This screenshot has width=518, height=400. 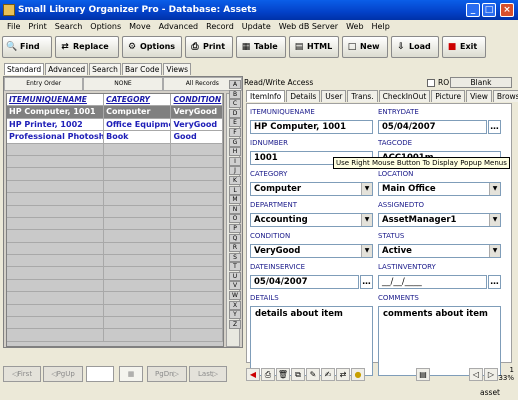 What do you see at coordinates (311, 189) in the screenshot?
I see `category-select: Computer ▼` at bounding box center [311, 189].